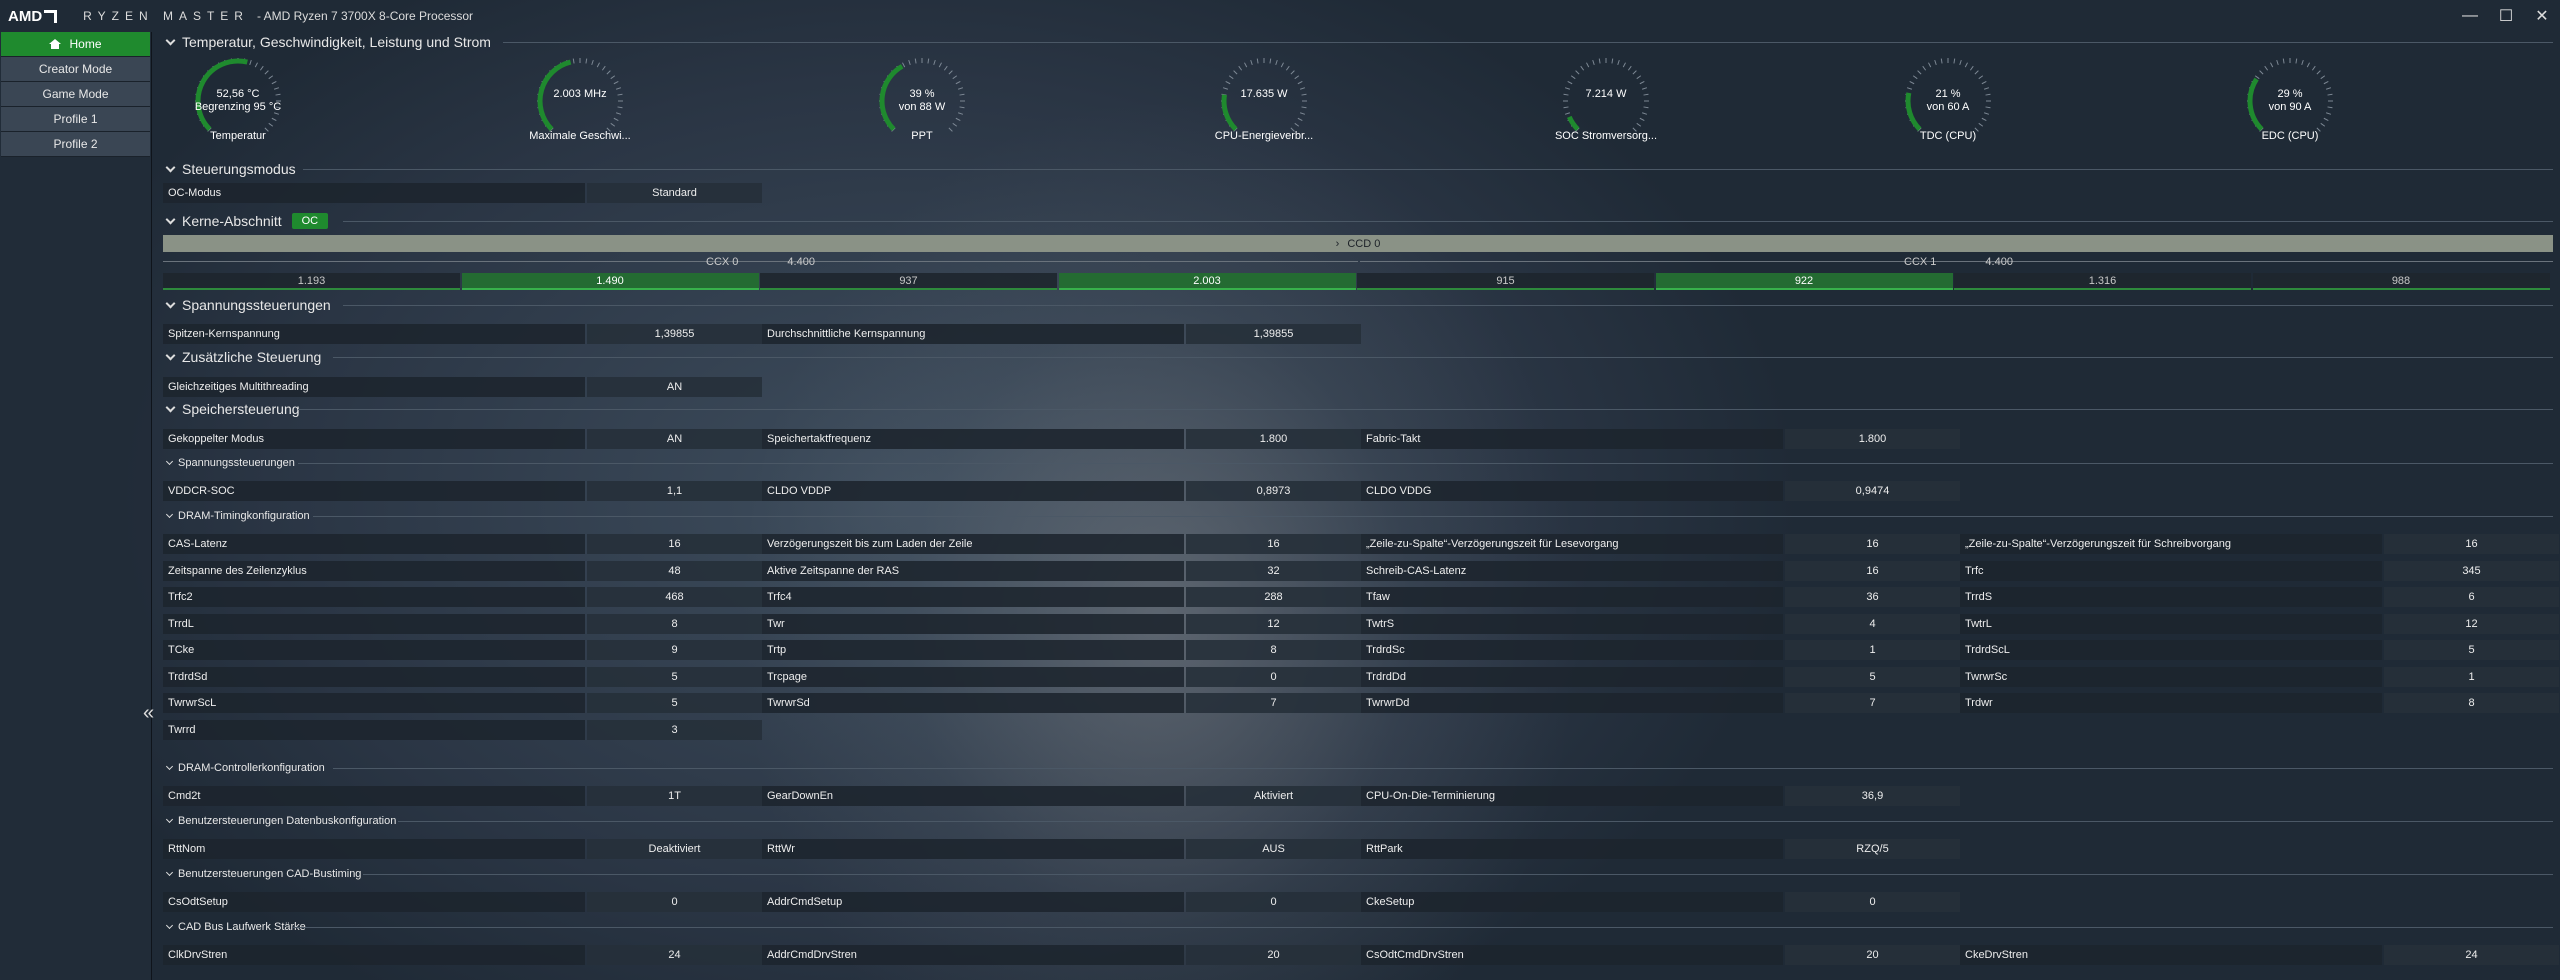 The height and width of the screenshot is (980, 2560). What do you see at coordinates (1572, 439) in the screenshot?
I see `setting-label: Fabric-Takt` at bounding box center [1572, 439].